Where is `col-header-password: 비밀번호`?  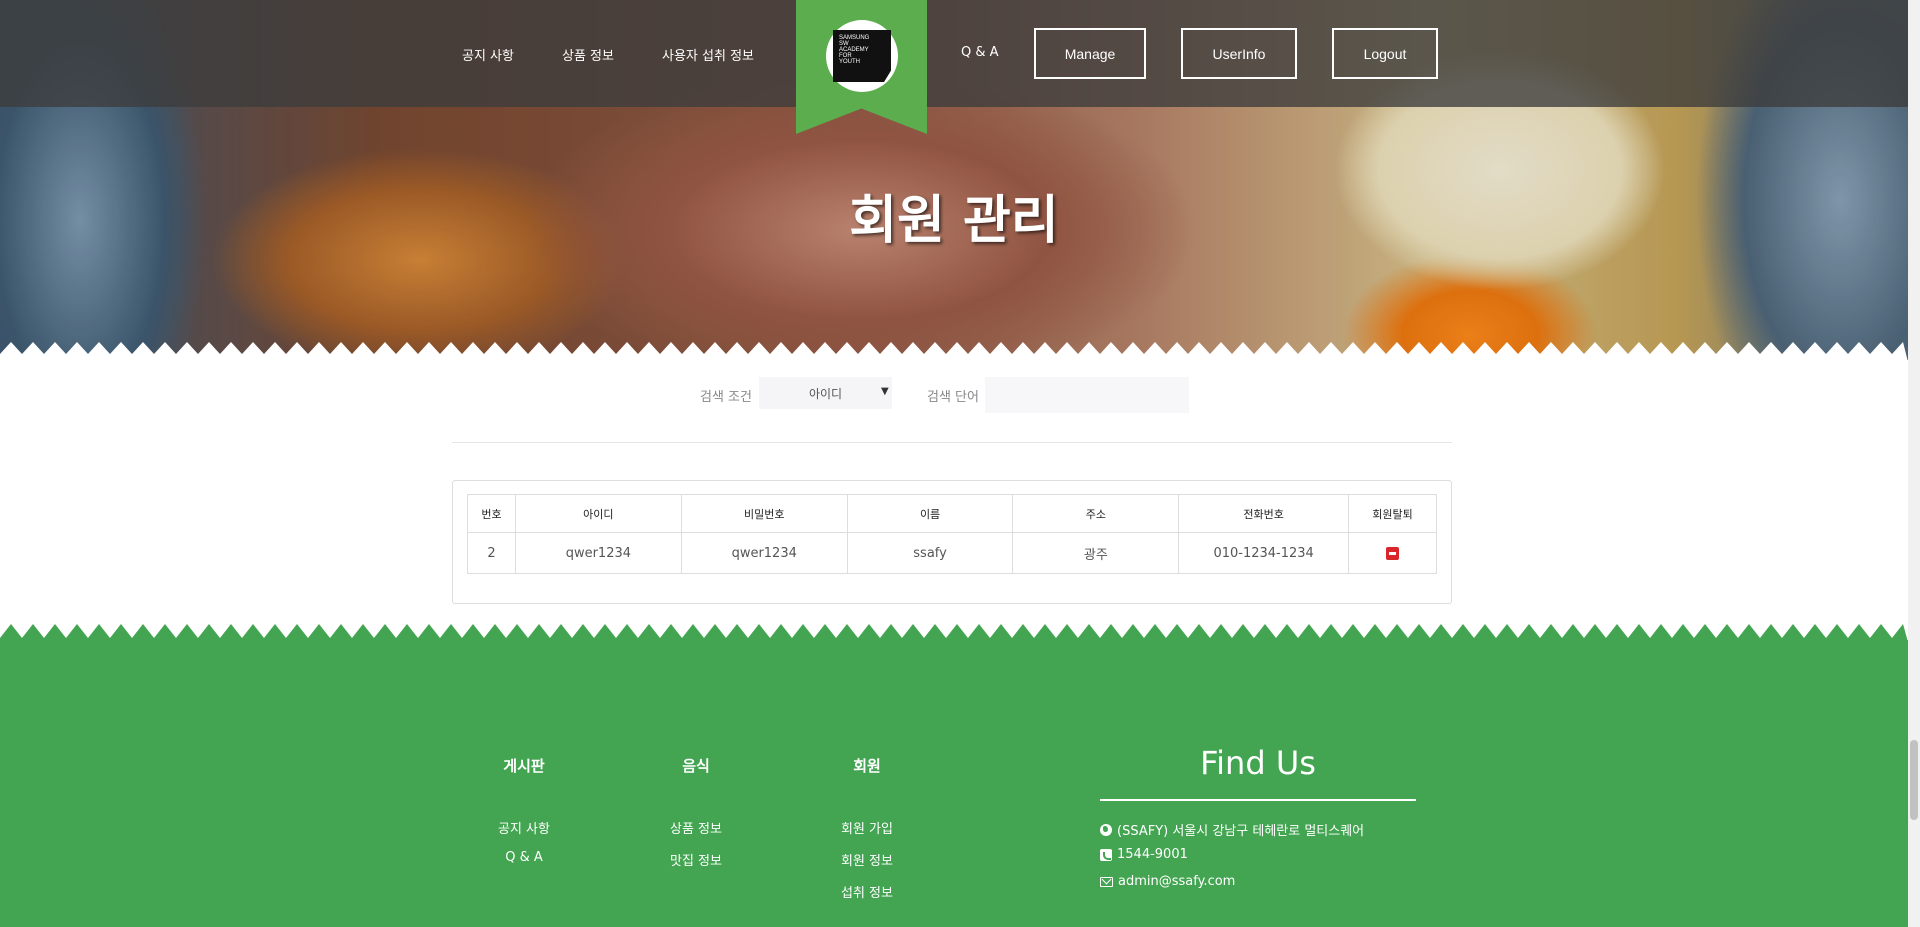
col-header-password: 비밀번호 is located at coordinates (764, 513).